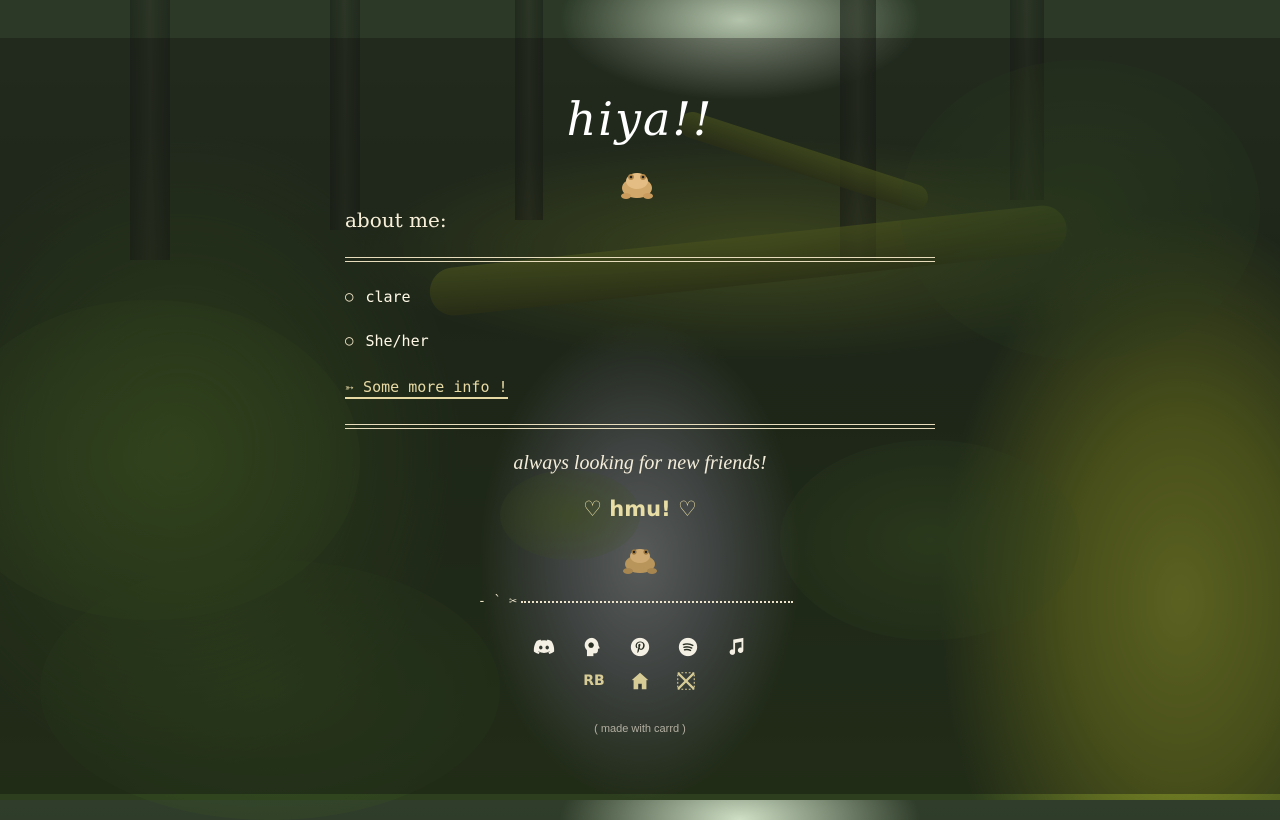  I want to click on page-title: hiya!!, so click(640, 119).